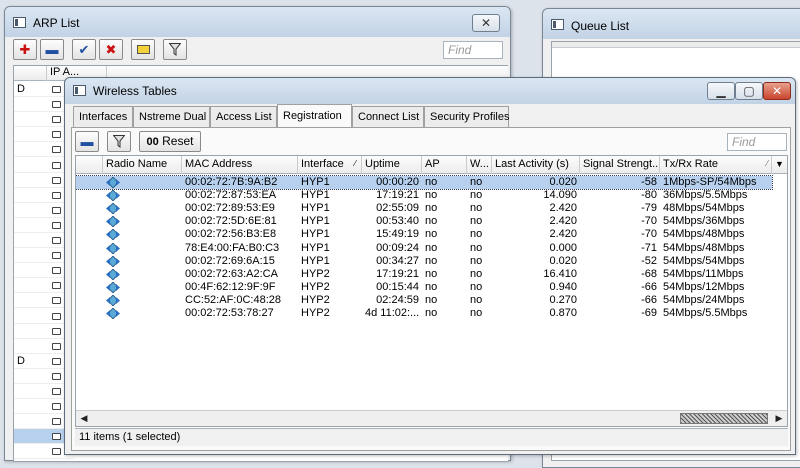 The image size is (800, 468). Describe the element at coordinates (30, 73) in the screenshot. I see `arp-header-flag` at that location.